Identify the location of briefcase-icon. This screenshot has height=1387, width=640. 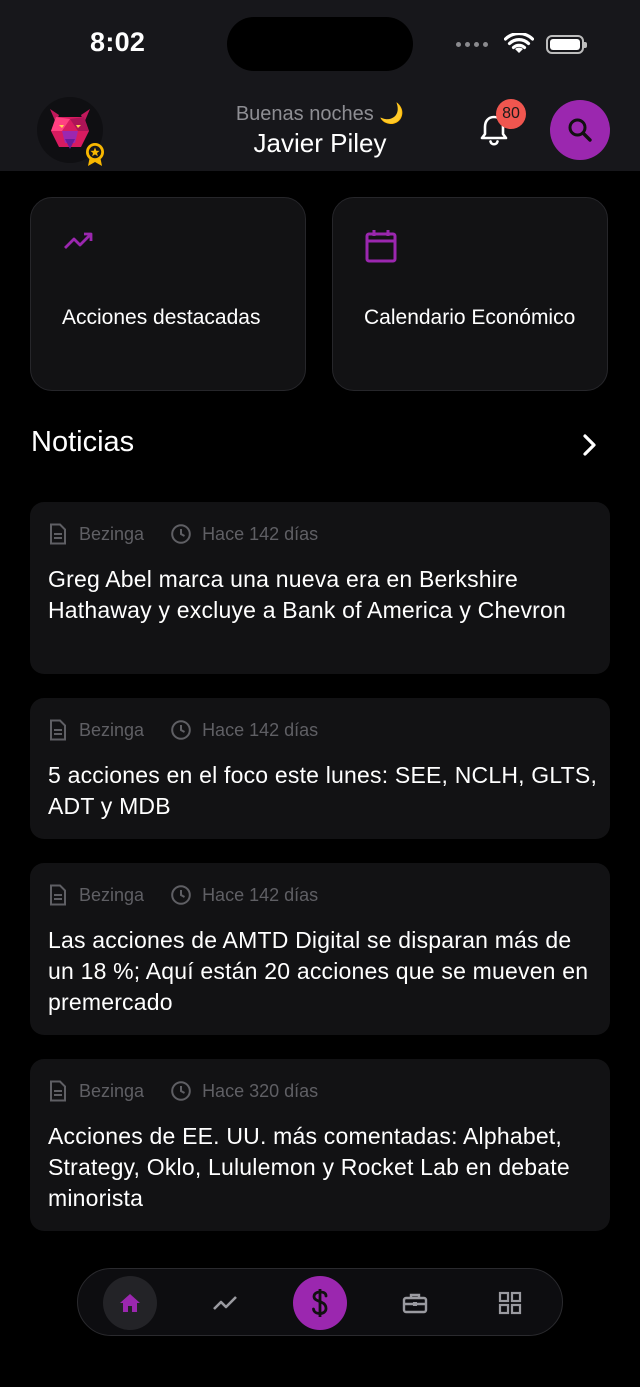
(415, 1303).